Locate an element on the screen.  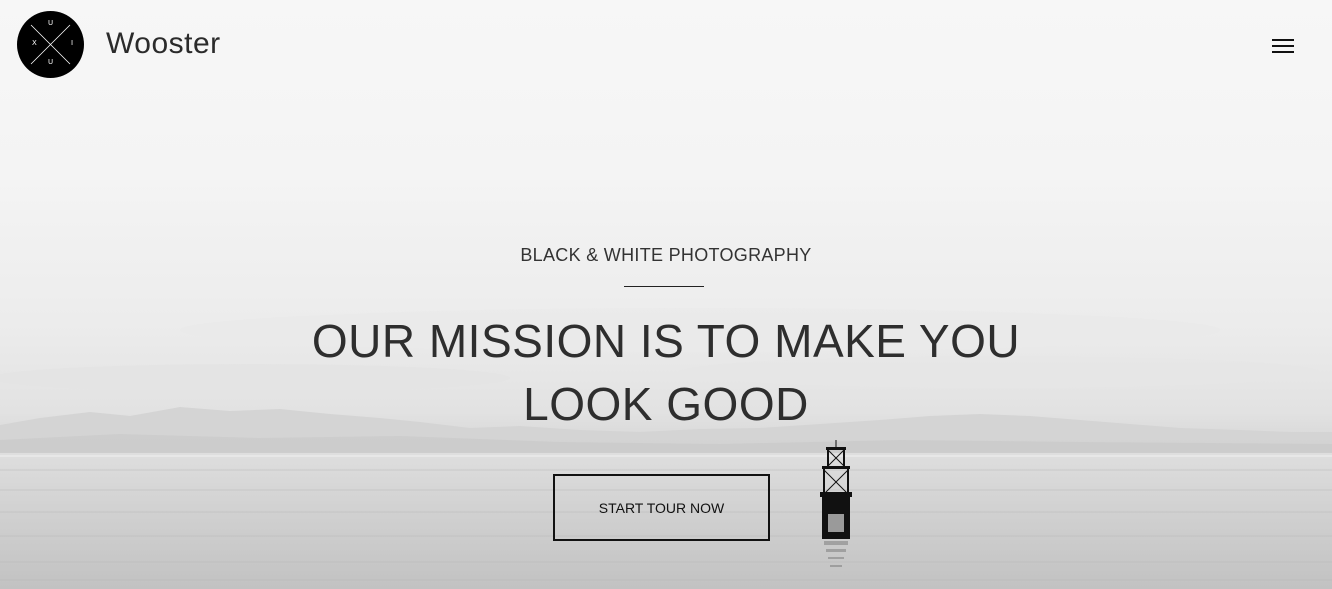
hero-divider is located at coordinates (664, 286).